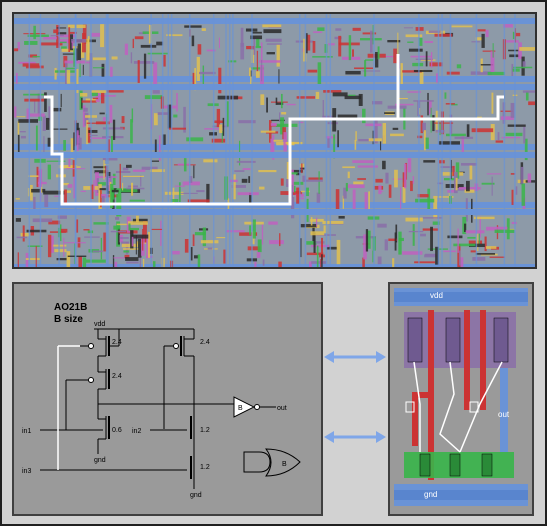 This screenshot has height=526, width=547. What do you see at coordinates (70, 307) in the screenshot?
I see `cell-name-label: AO21B` at bounding box center [70, 307].